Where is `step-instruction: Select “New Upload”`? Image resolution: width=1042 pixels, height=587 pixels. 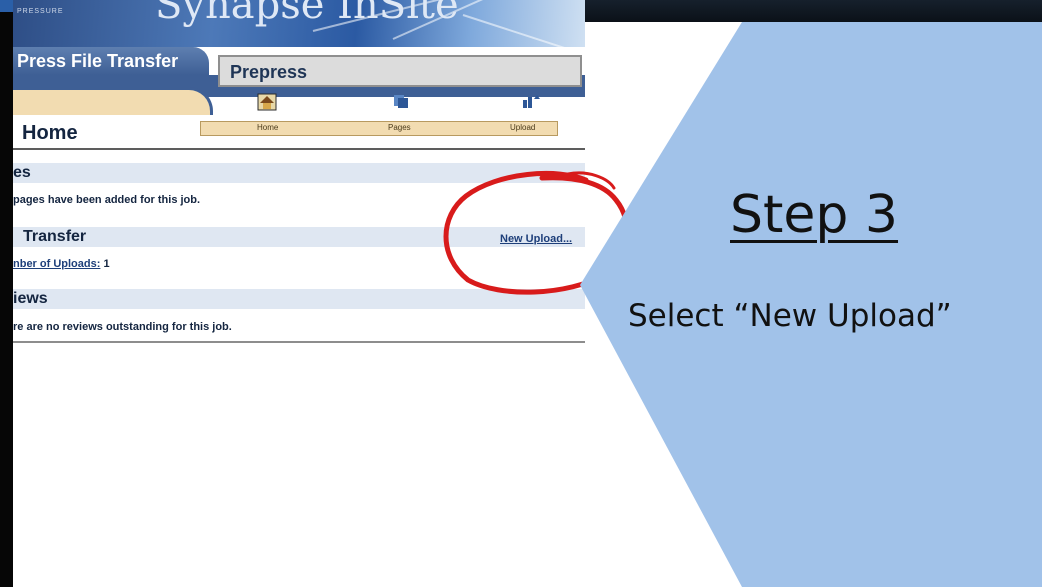 step-instruction: Select “New Upload” is located at coordinates (790, 316).